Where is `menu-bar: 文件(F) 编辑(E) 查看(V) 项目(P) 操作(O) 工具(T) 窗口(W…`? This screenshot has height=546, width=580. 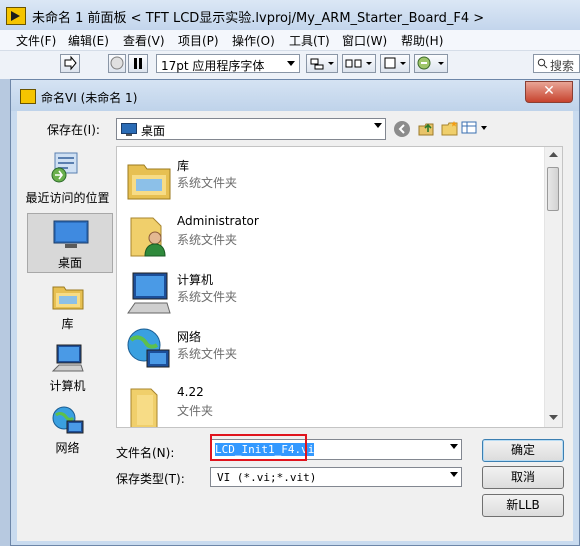
menu-bar: 文件(F) 编辑(E) 查看(V) 项目(P) 操作(O) 工具(T) 窗口(W… is located at coordinates (290, 40).